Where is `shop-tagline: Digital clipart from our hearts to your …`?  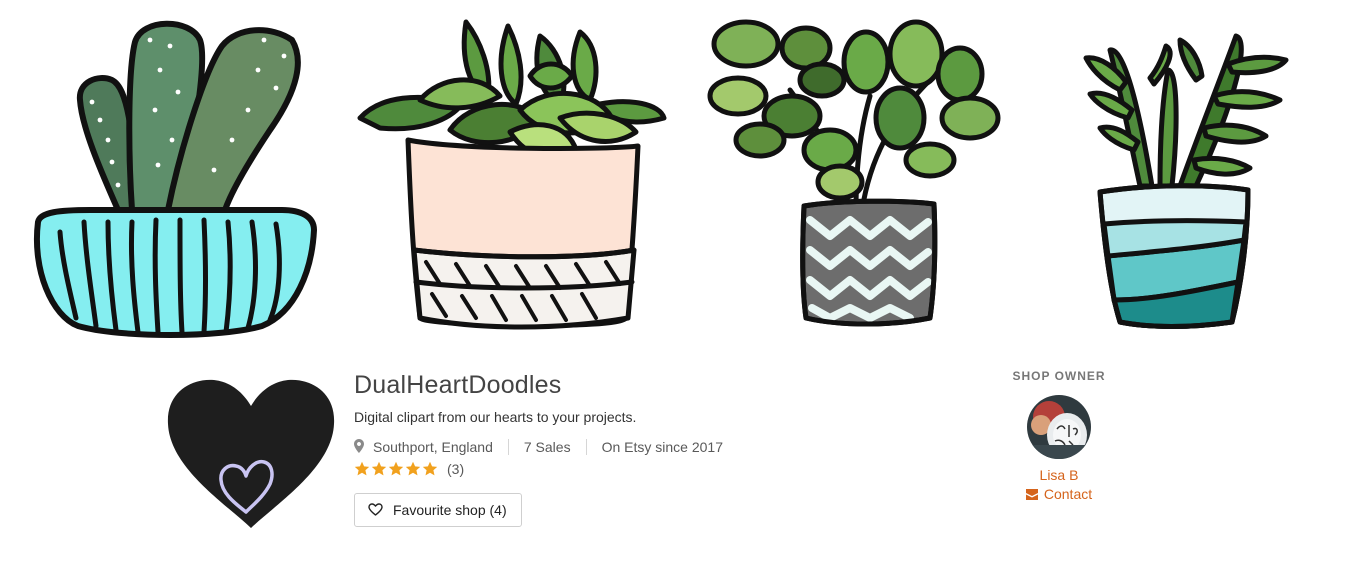
shop-tagline: Digital clipart from our hearts to your … is located at coordinates (495, 417).